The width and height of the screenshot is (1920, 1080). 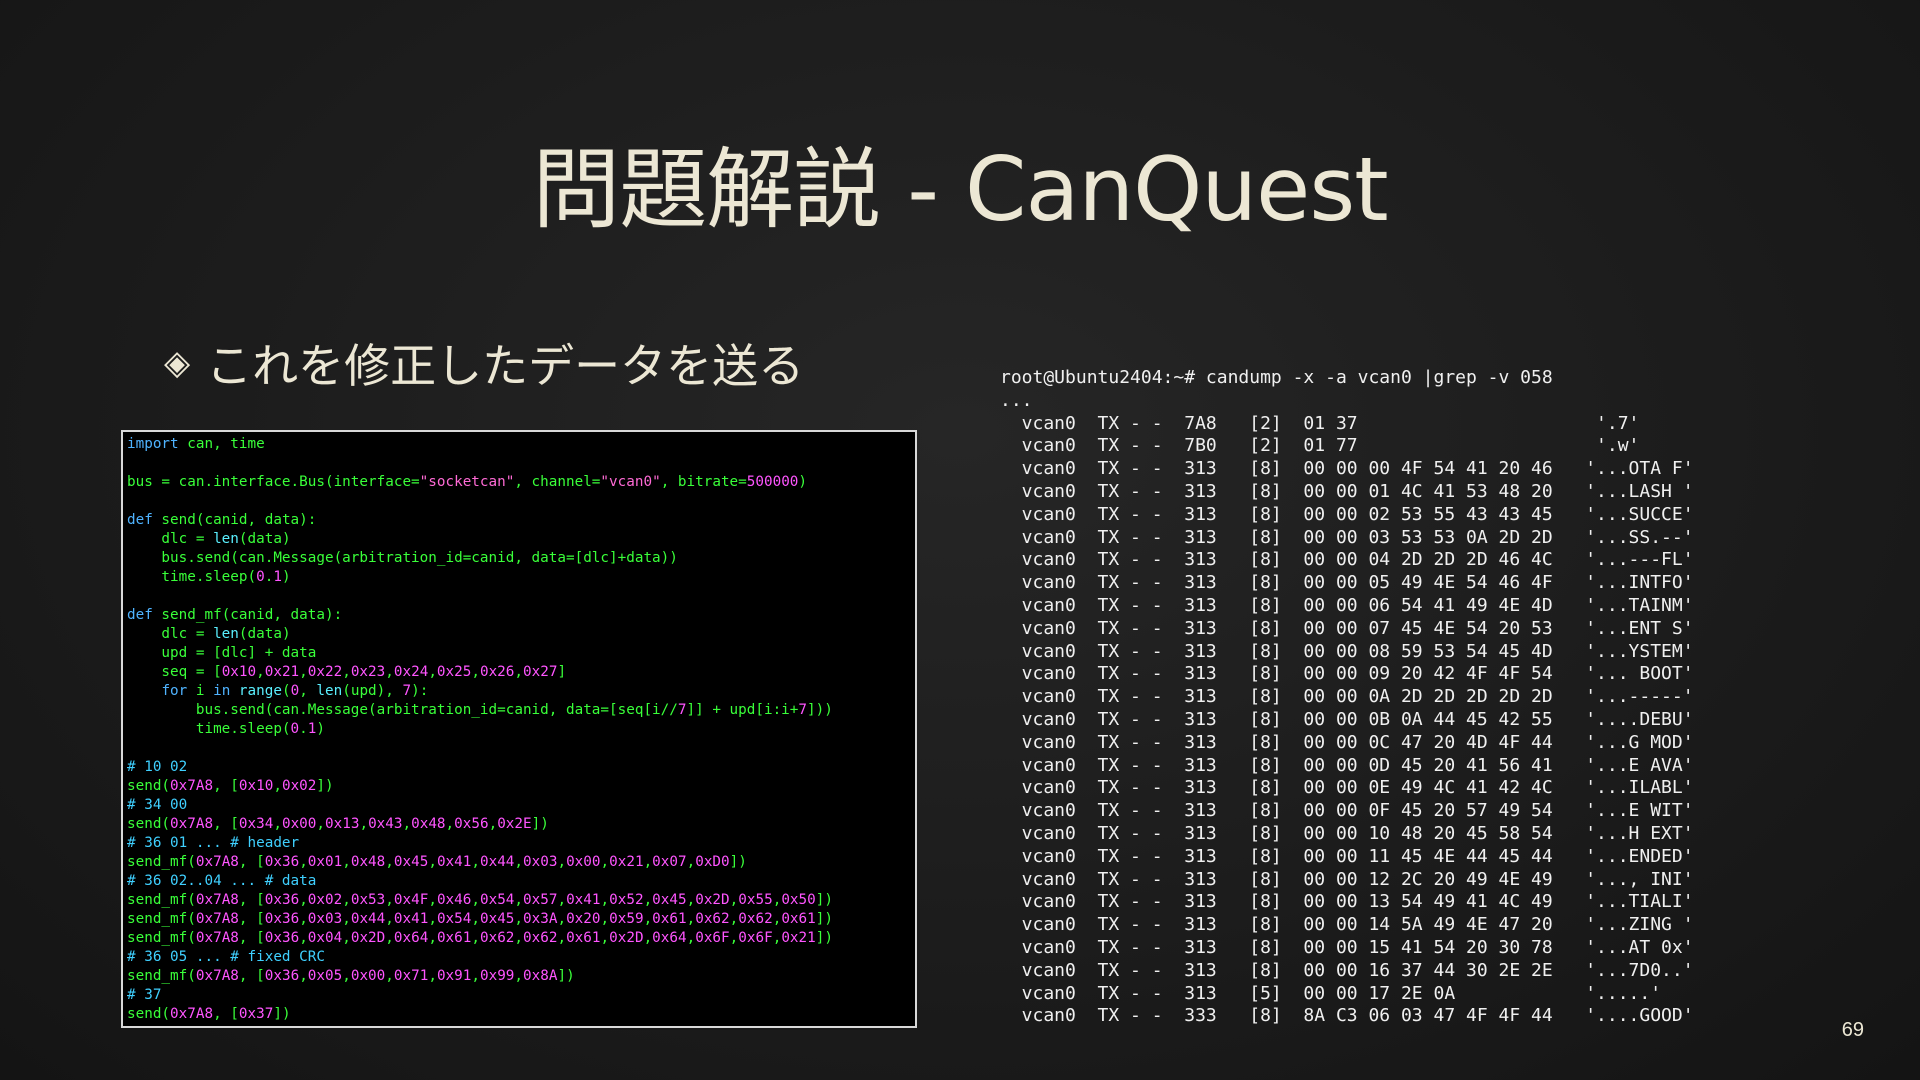 What do you see at coordinates (960, 189) in the screenshot?
I see `slide-title: 問題解説 - CanQuest` at bounding box center [960, 189].